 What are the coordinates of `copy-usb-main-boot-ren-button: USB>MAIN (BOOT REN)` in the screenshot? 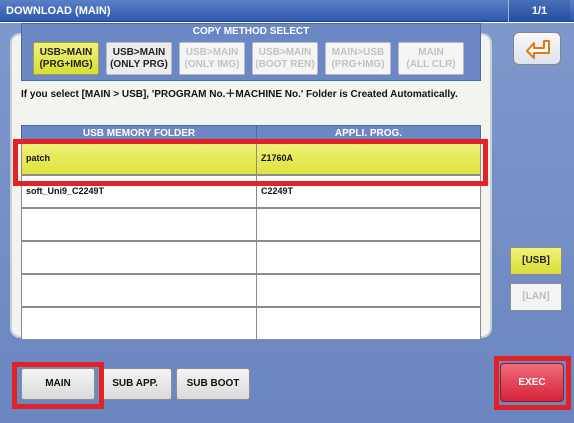 It's located at (285, 58).